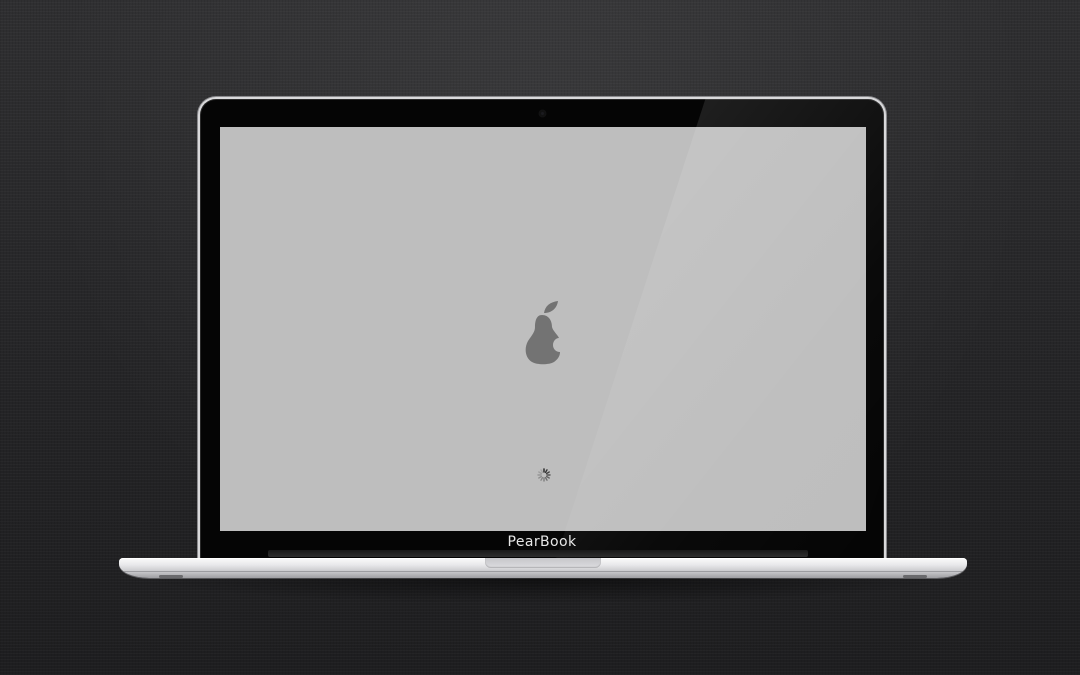 The height and width of the screenshot is (675, 1080). Describe the element at coordinates (543, 571) in the screenshot. I see `base-edge-line` at that location.